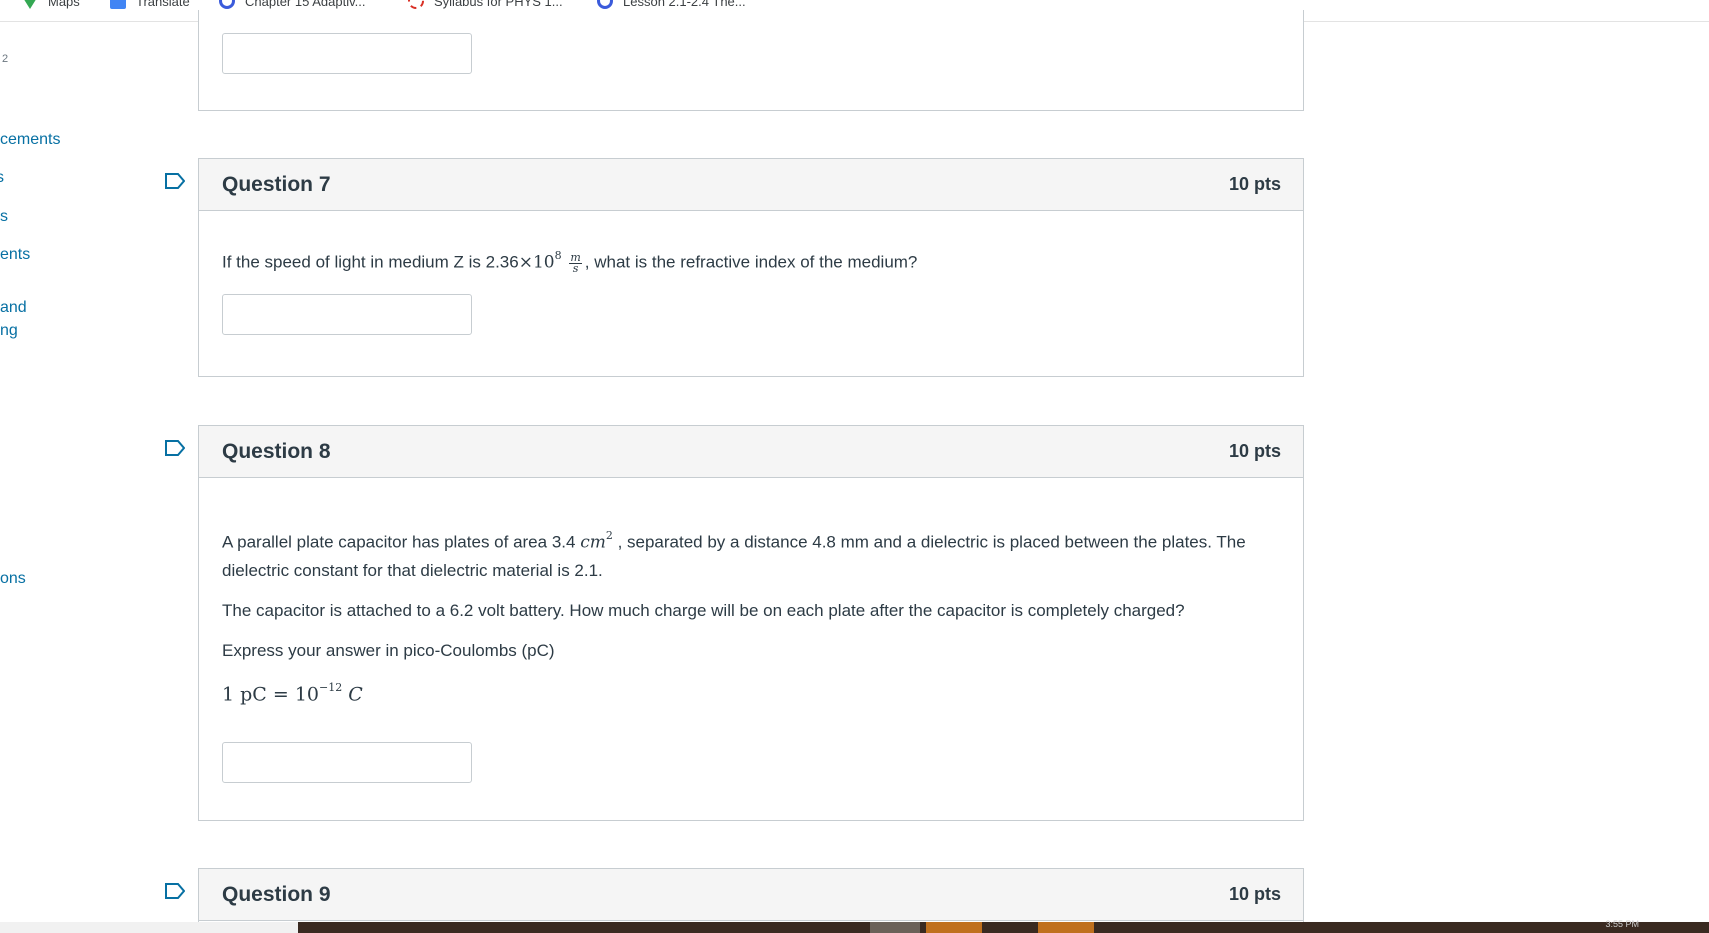 This screenshot has height=933, width=1709. I want to click on course-navigation: 2 cements s s ents and ng ons, so click(75, 472).